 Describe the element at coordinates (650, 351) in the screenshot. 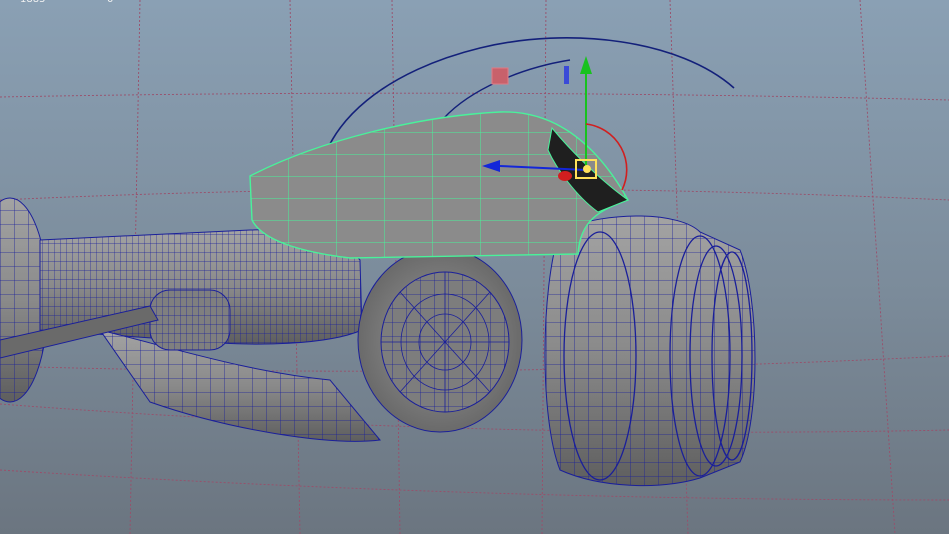

I see `tyre-mesh` at that location.